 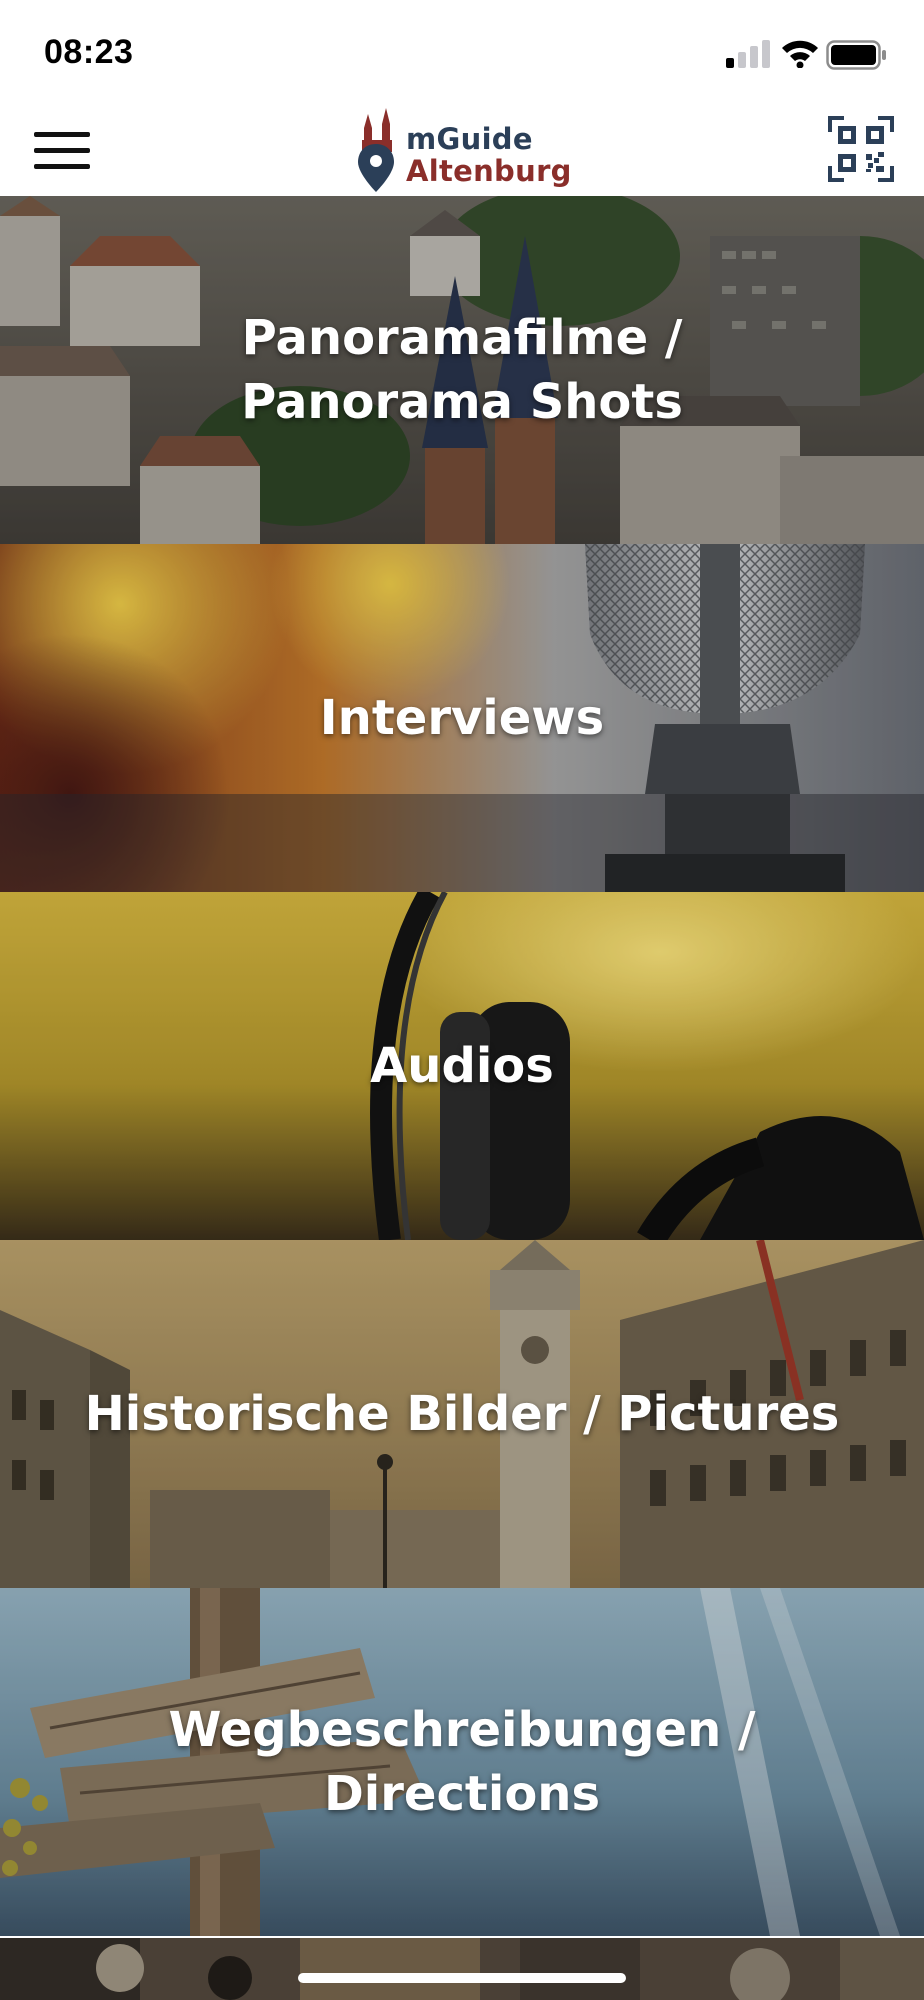 I want to click on church-pin-logo-icon, so click(x=376, y=150).